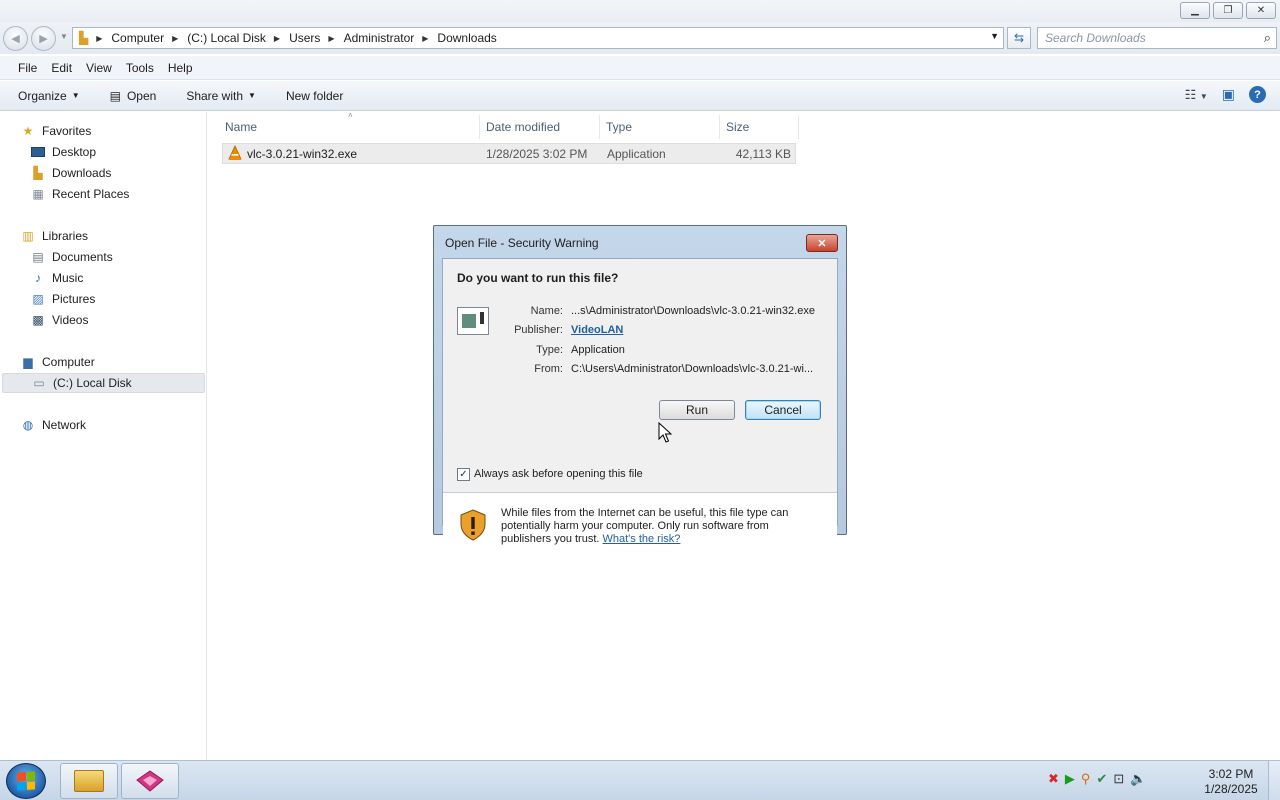 The height and width of the screenshot is (800, 1280). I want to click on nav-computer: ▆ Computer, so click(57, 362).